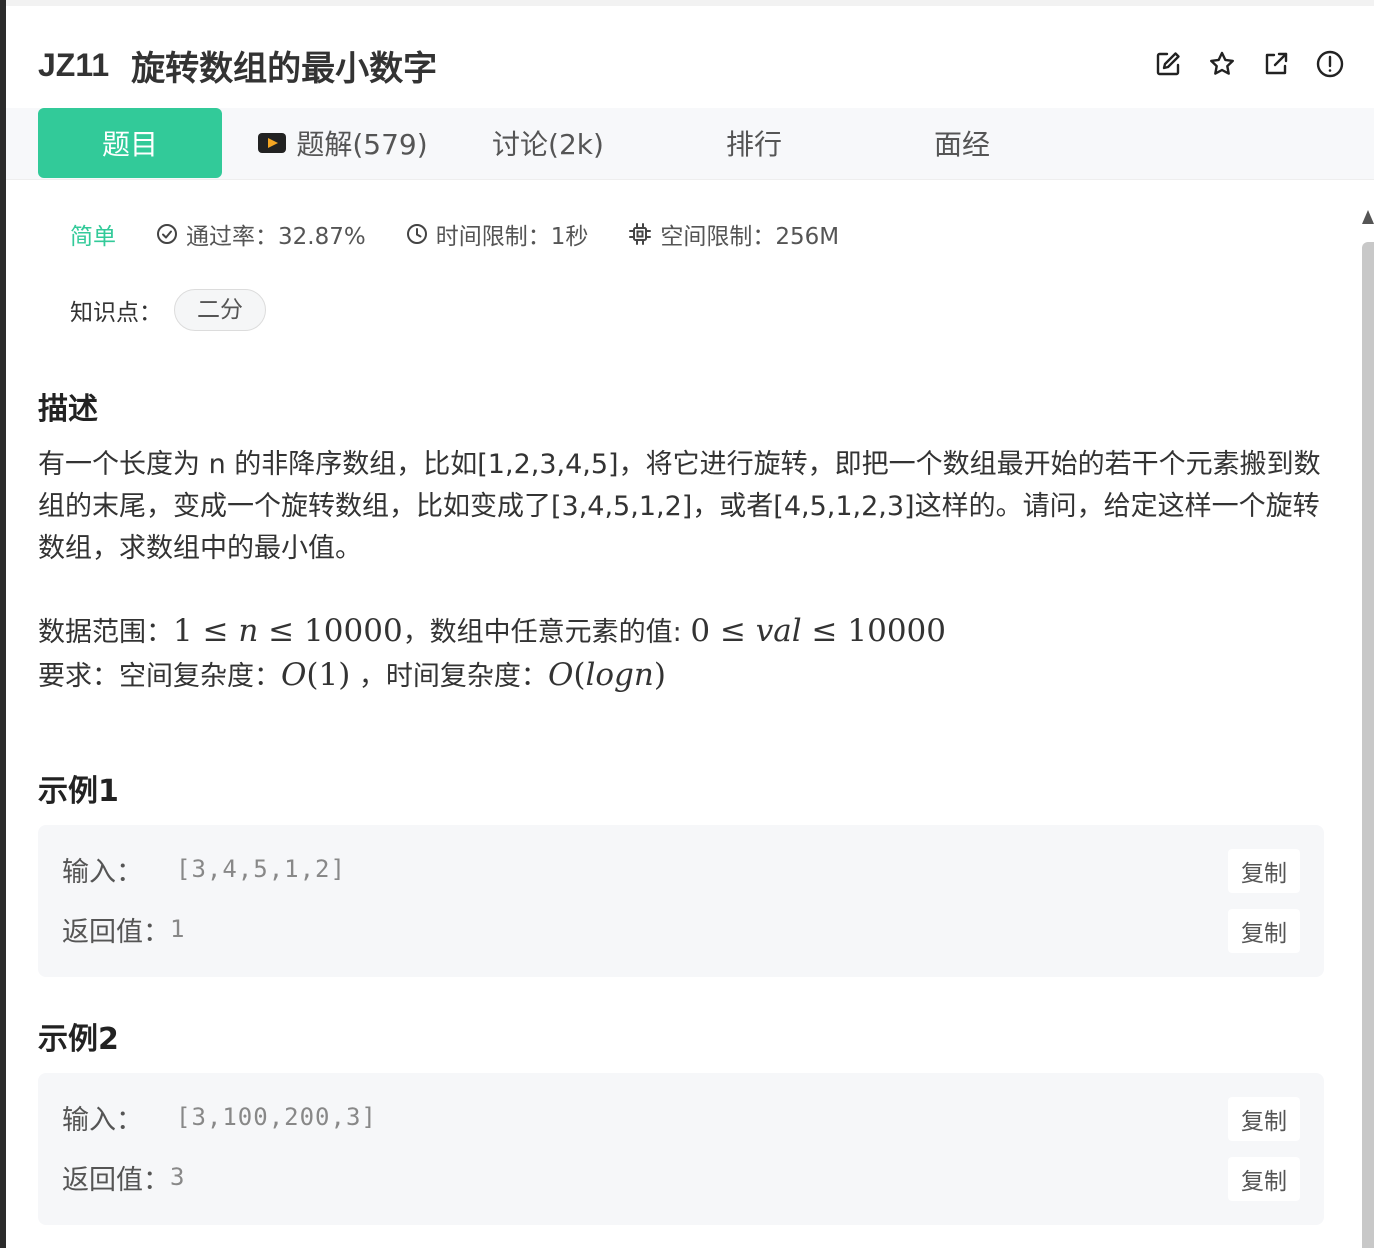 This screenshot has width=1374, height=1248. I want to click on time-complexity-label: ，时间复杂度：, so click(449, 676).